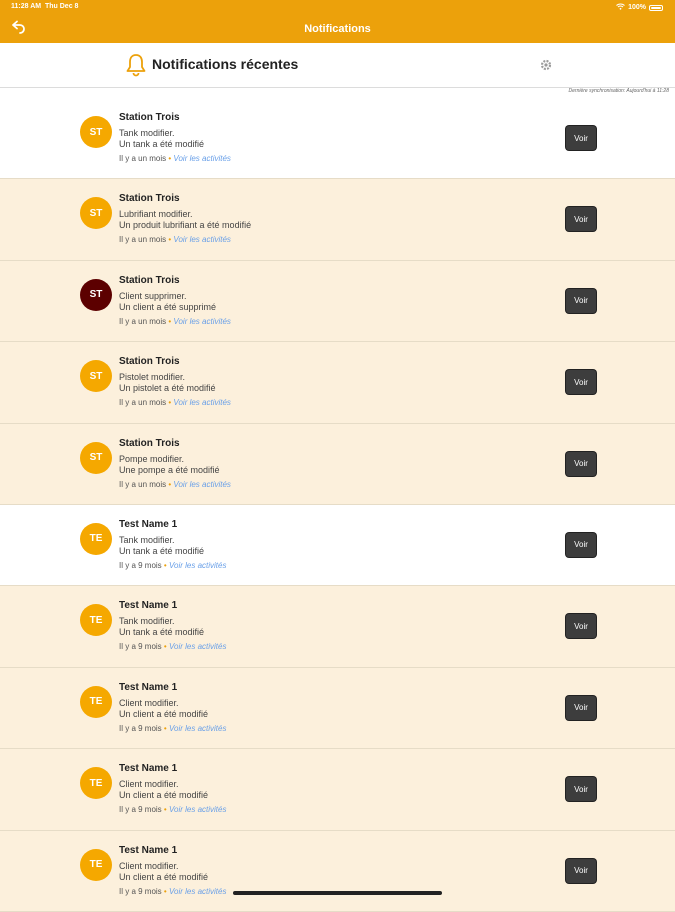 This screenshot has height=912, width=675. I want to click on nav-title: Notifications, so click(337, 29).